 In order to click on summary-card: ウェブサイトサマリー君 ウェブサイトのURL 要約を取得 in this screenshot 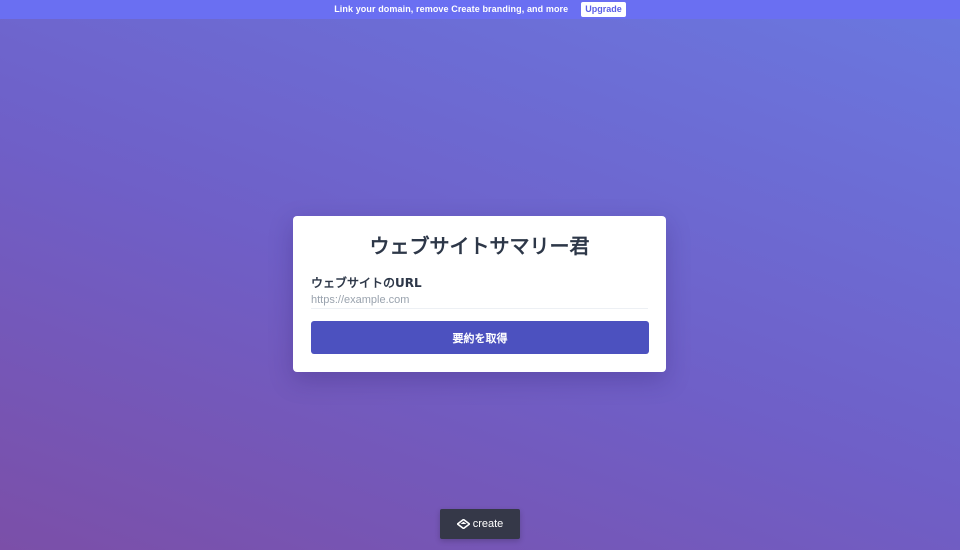, I will do `click(479, 294)`.